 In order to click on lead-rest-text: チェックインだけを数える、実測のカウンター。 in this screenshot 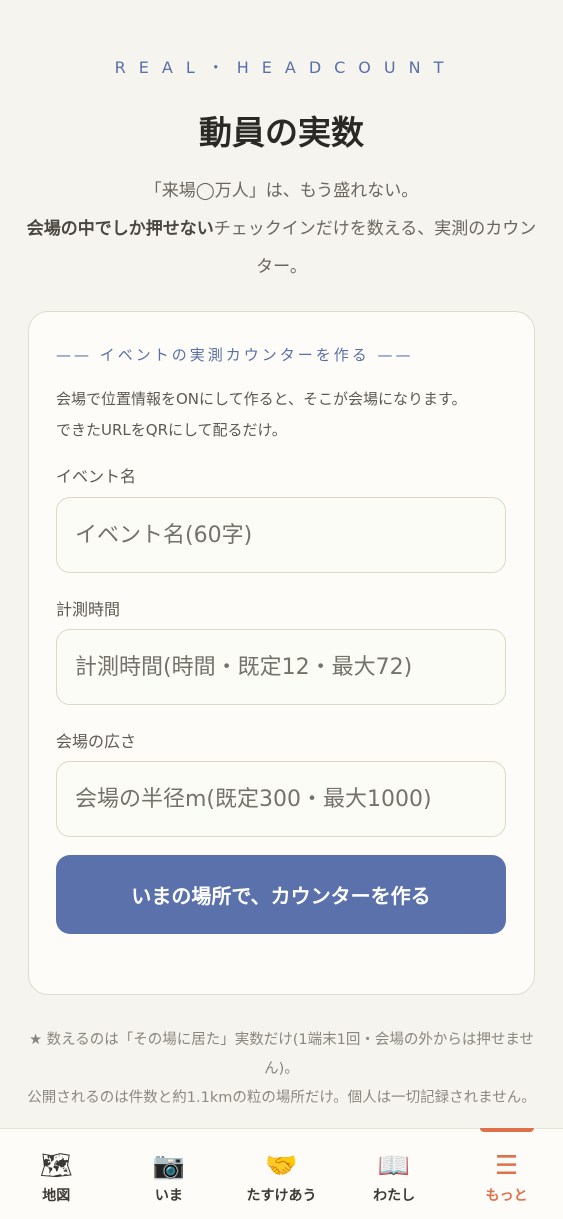, I will do `click(375, 248)`.